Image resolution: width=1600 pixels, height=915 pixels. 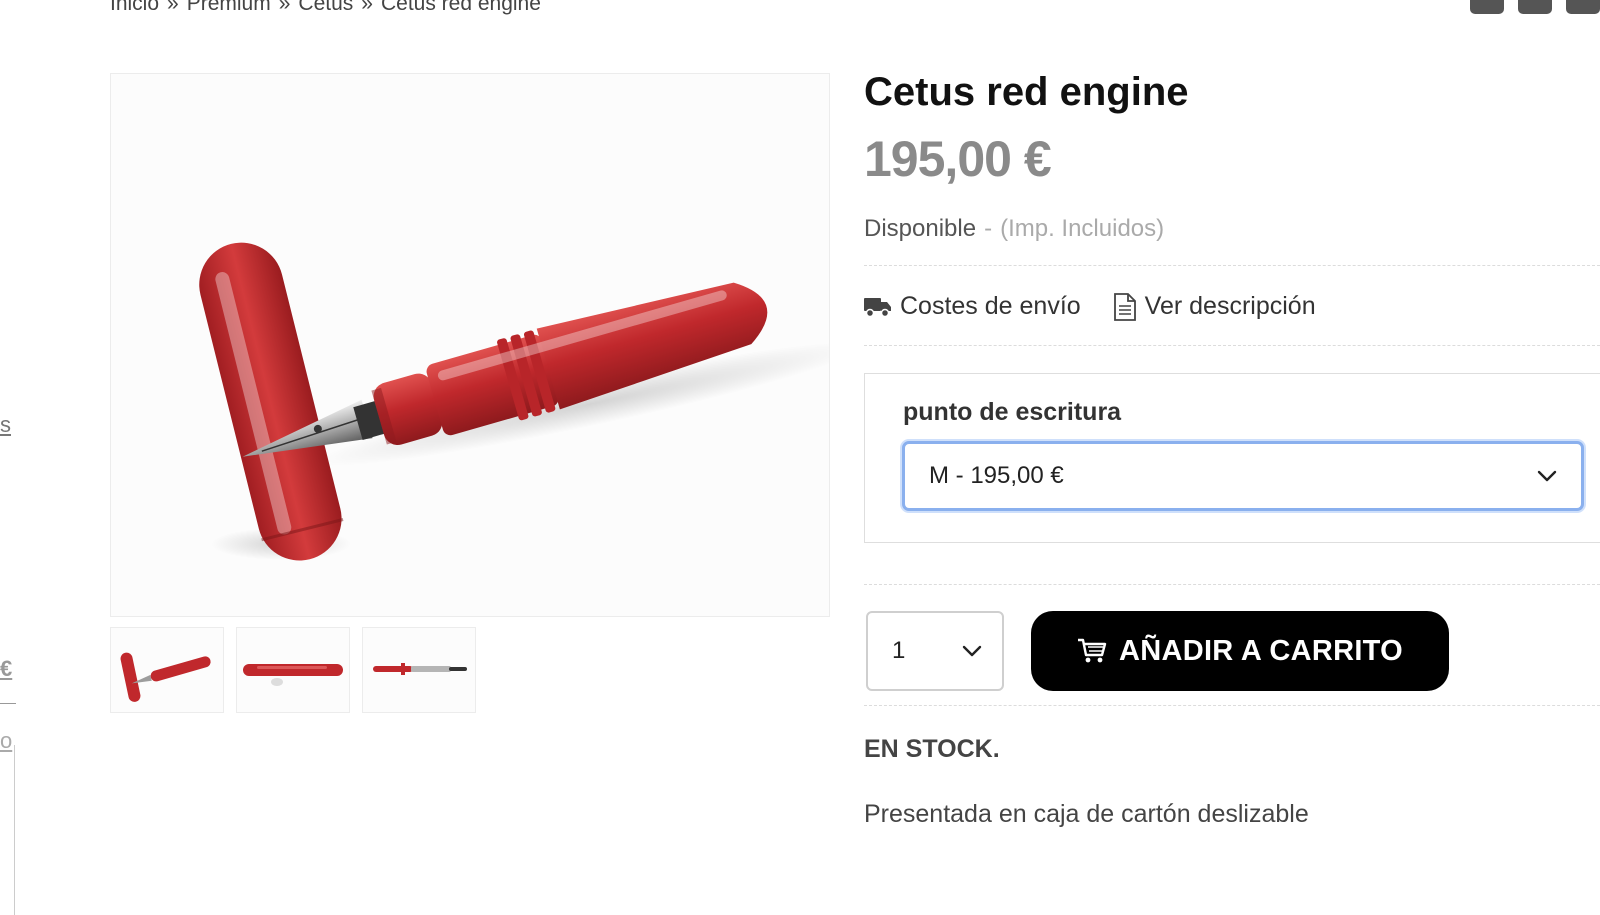 I want to click on sidebar-border, so click(x=14, y=830).